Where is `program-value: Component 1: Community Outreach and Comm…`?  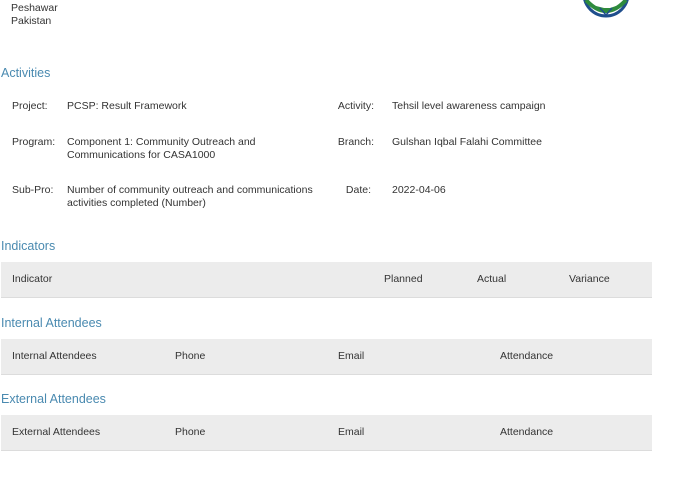 program-value: Component 1: Community Outreach and Comm… is located at coordinates (161, 149).